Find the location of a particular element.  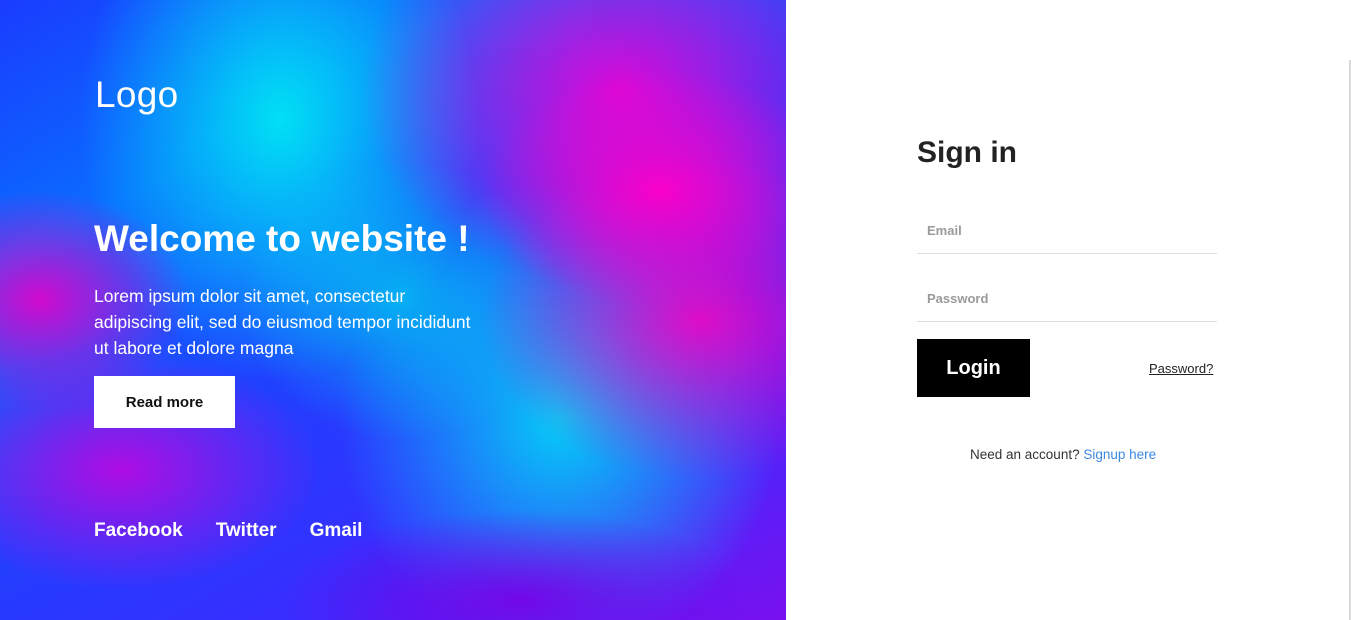

login-button: Login is located at coordinates (973, 368).